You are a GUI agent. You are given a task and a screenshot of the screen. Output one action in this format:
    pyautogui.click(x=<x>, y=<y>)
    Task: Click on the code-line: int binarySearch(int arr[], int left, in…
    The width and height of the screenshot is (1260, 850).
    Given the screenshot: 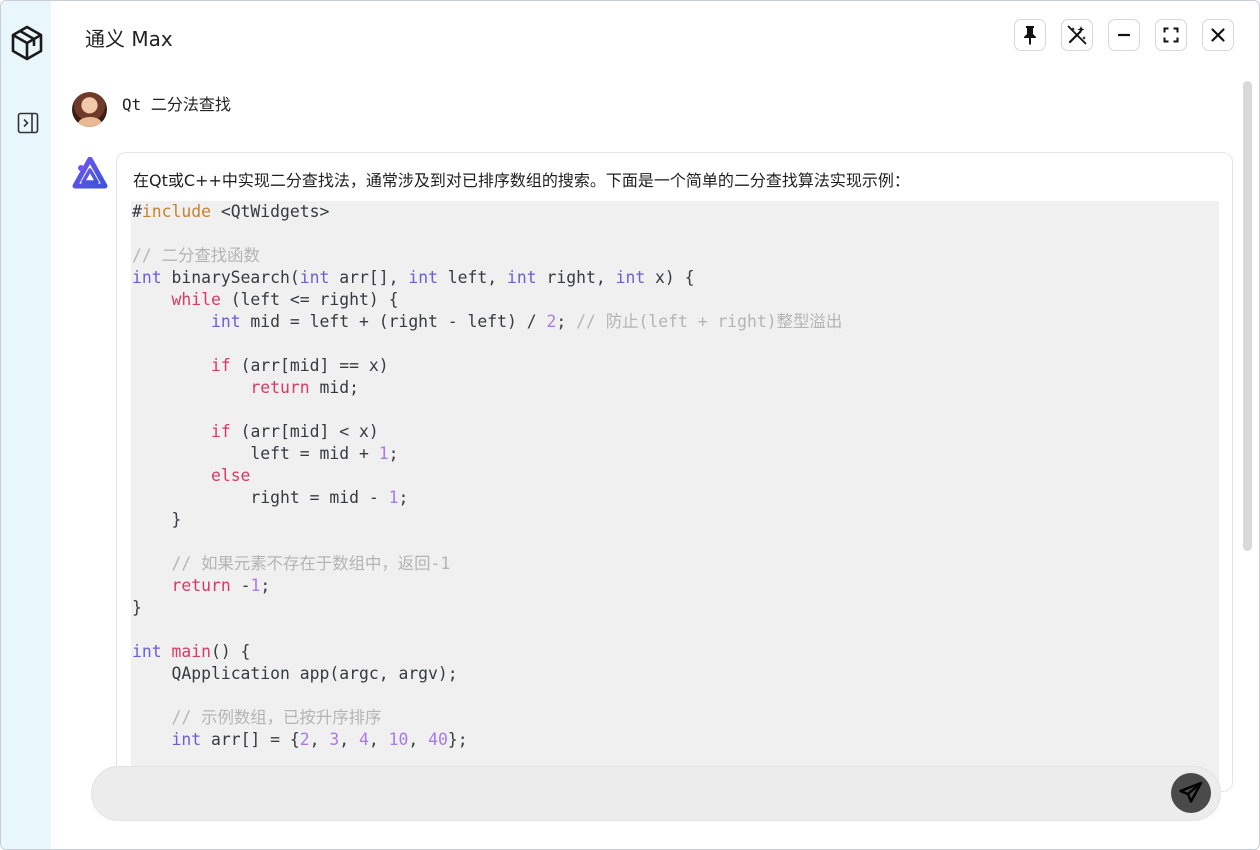 What is the action you would take?
    pyautogui.click(x=413, y=277)
    